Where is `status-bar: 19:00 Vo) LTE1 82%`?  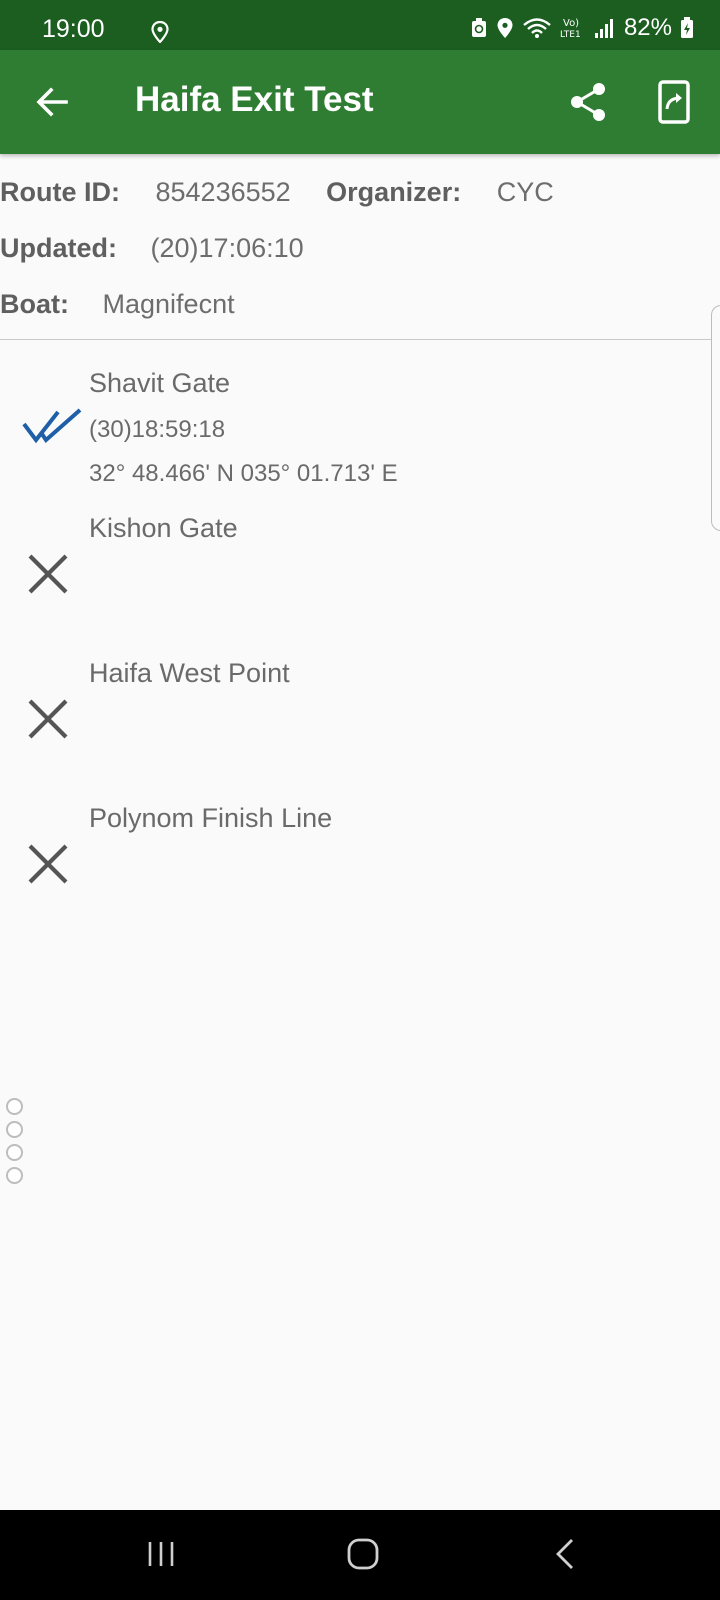
status-bar: 19:00 Vo) LTE1 82% is located at coordinates (360, 25).